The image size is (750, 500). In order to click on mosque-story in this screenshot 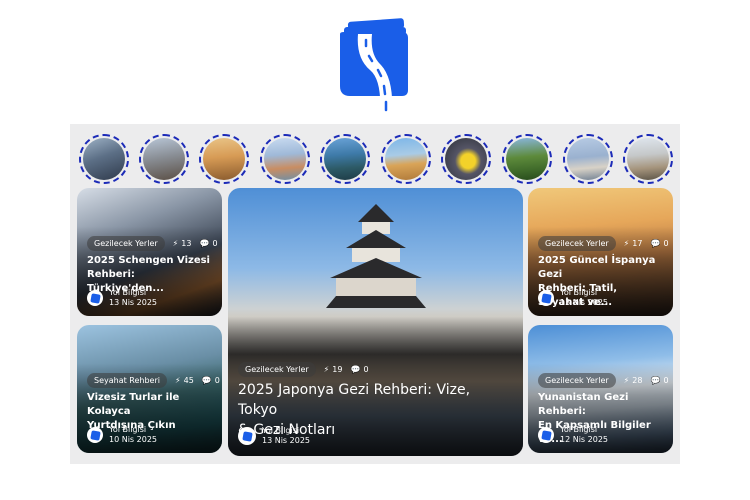, I will do `click(588, 159)`.